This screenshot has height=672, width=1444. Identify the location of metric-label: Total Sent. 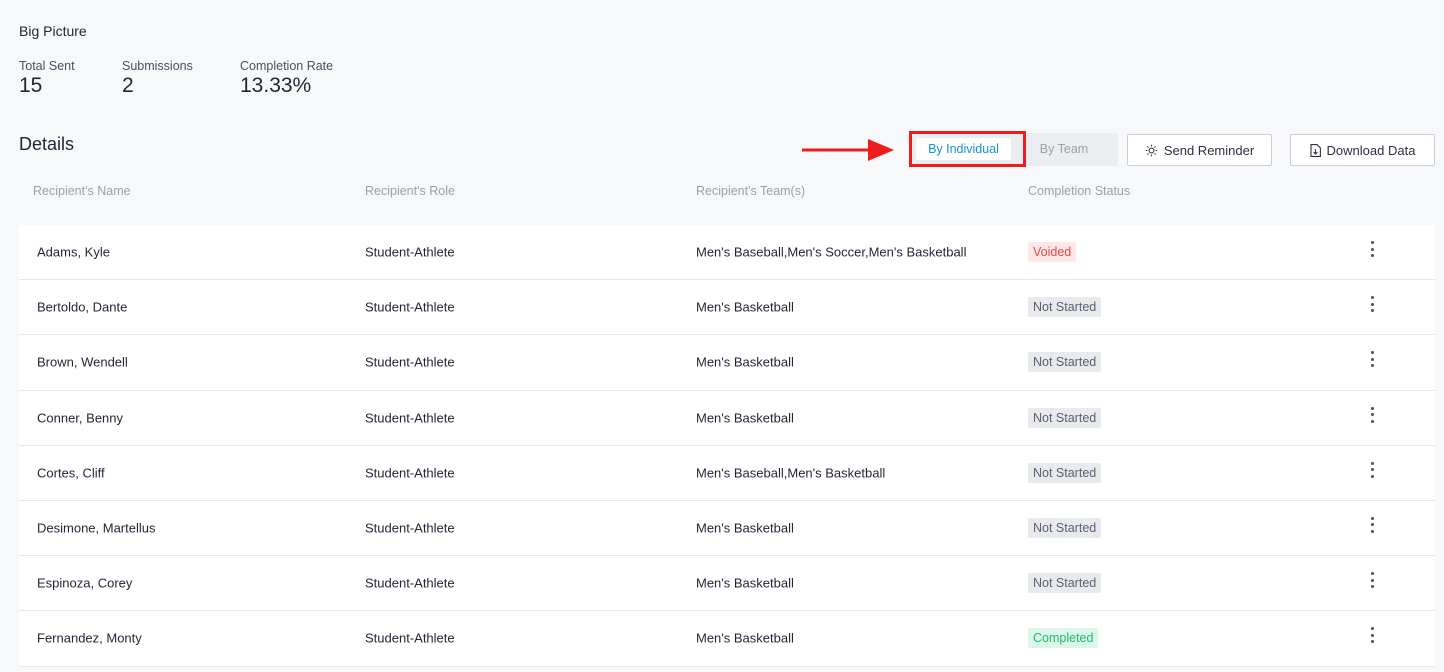
(47, 66).